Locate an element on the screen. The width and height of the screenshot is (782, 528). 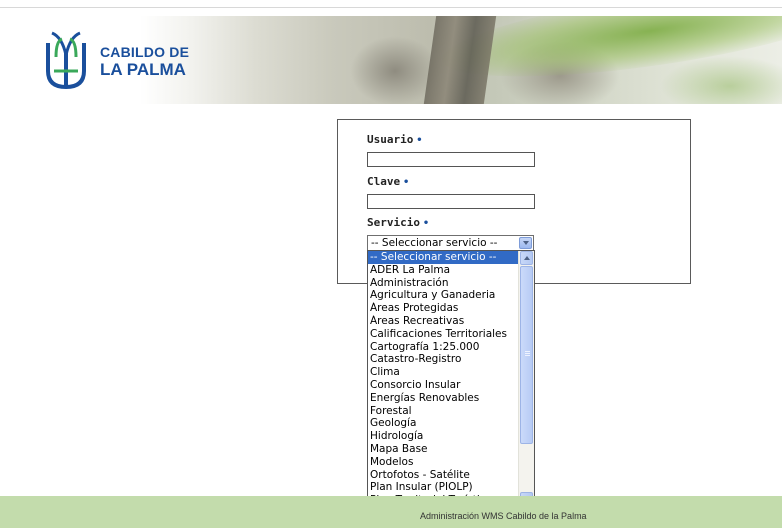
servicio-label-text: Servicio is located at coordinates (393, 222).